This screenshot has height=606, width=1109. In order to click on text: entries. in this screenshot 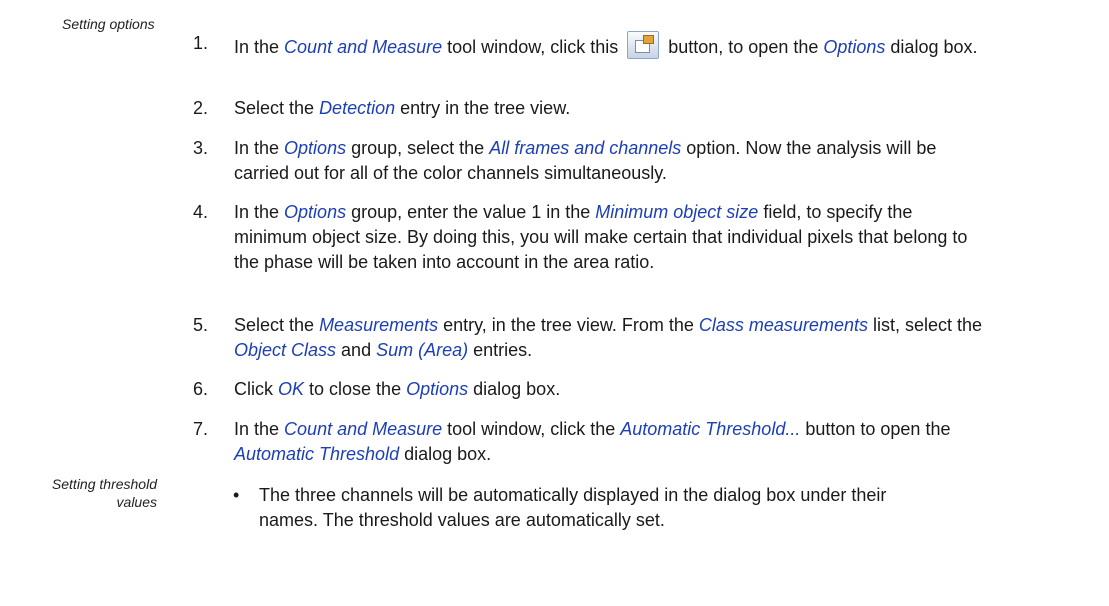, I will do `click(500, 350)`.